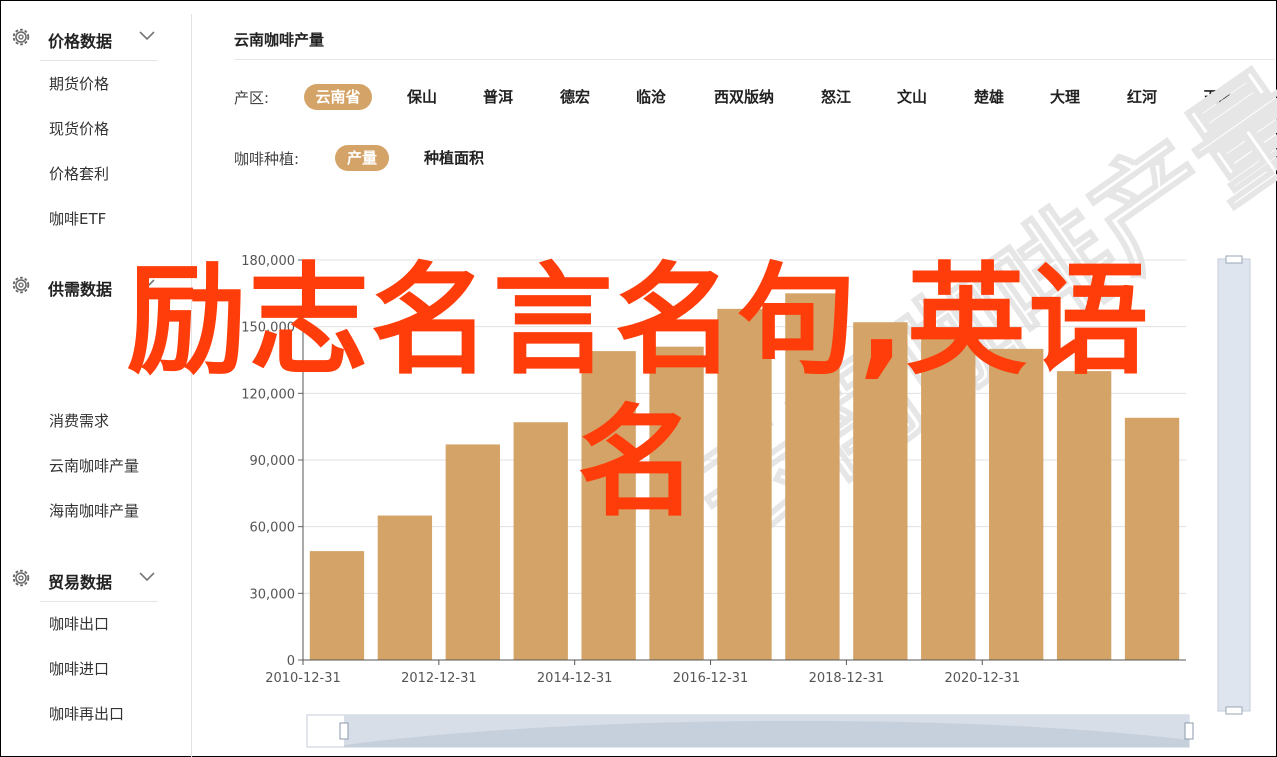  What do you see at coordinates (847, 678) in the screenshot?
I see `x-tick-label: 2018-12-31` at bounding box center [847, 678].